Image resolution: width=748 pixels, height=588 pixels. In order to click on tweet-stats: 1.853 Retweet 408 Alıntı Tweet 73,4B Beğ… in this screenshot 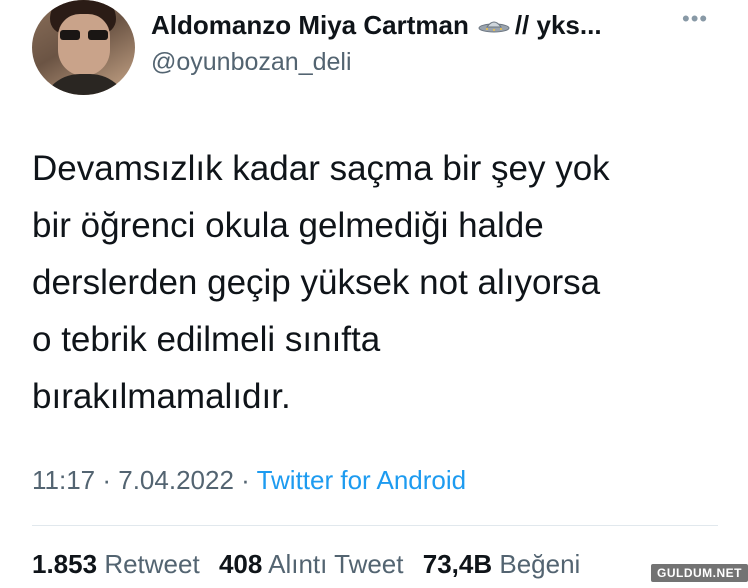, I will do `click(306, 564)`.